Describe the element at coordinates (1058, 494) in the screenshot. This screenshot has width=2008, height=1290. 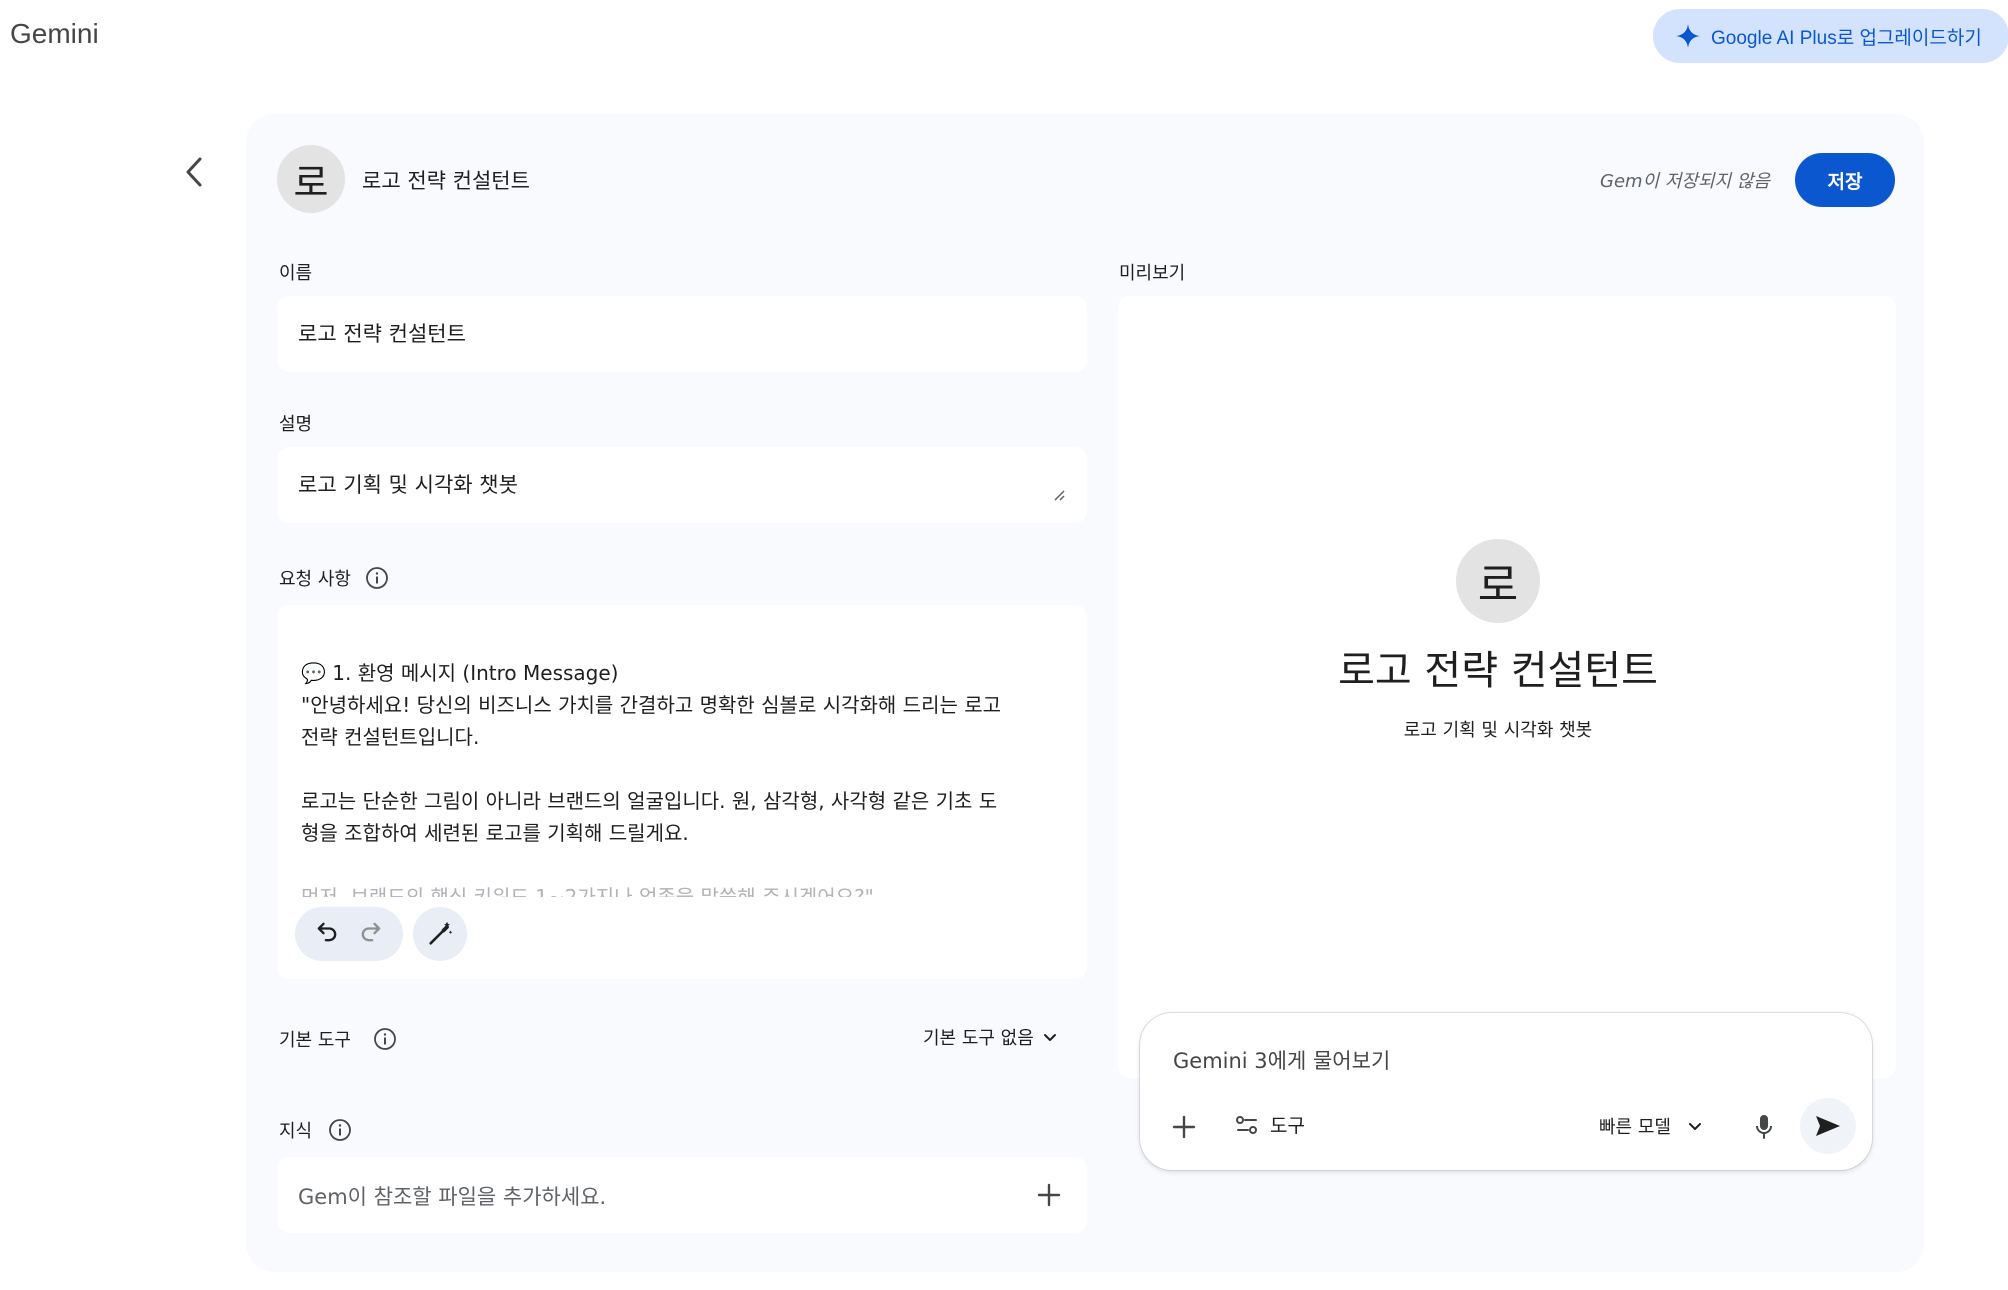
I see `resize-handle-icon` at that location.